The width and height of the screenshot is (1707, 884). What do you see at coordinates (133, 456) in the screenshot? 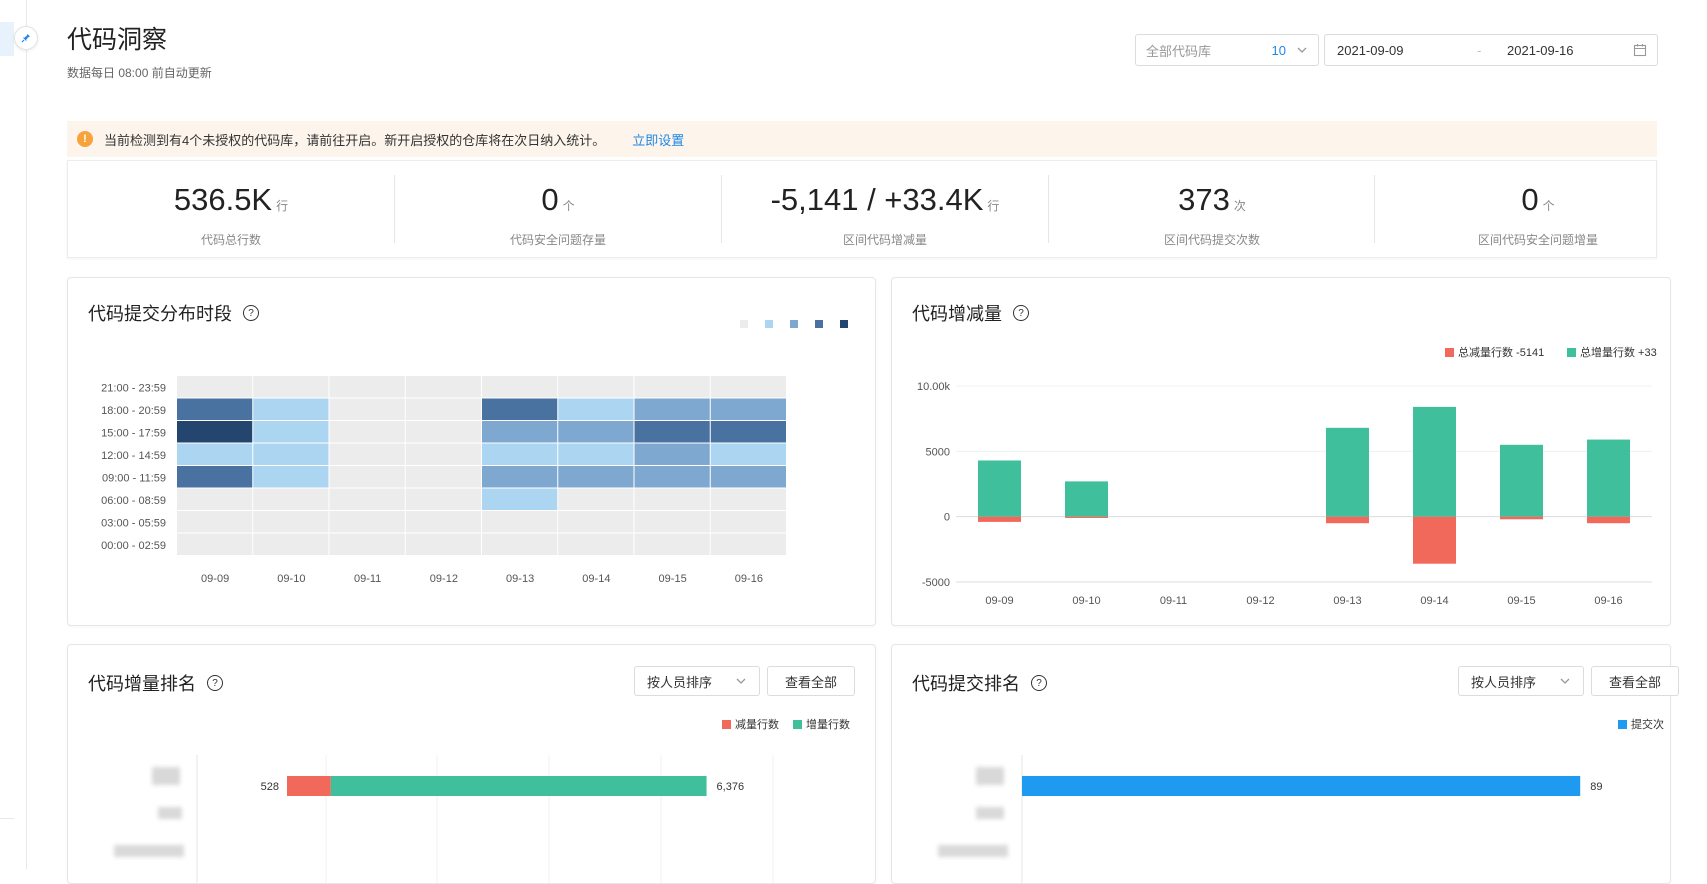
I see `y-tick-label: 12:00 - 14:59` at bounding box center [133, 456].